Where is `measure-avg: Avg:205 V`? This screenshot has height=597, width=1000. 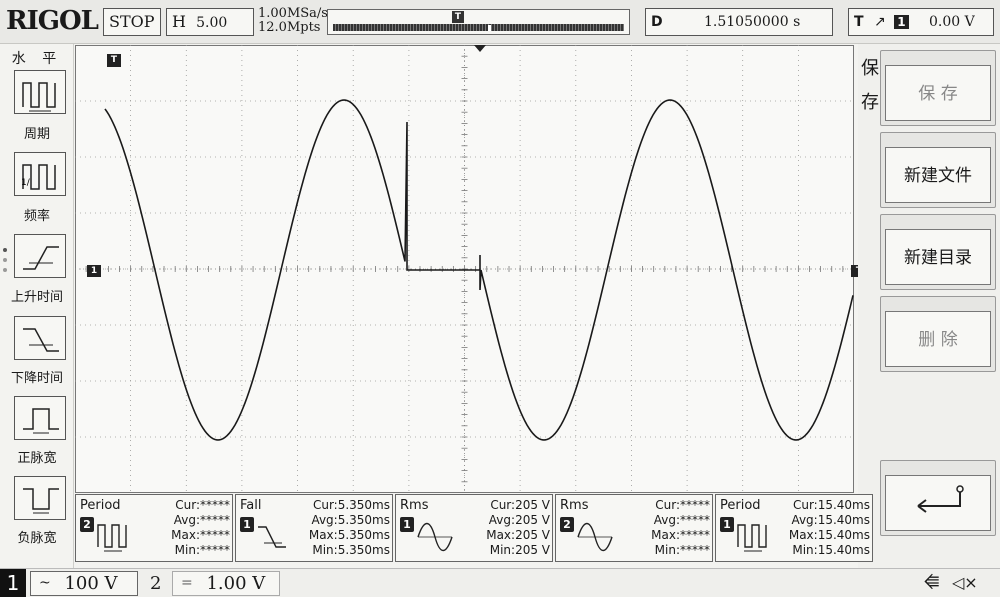
measure-avg: Avg:205 V is located at coordinates (519, 520).